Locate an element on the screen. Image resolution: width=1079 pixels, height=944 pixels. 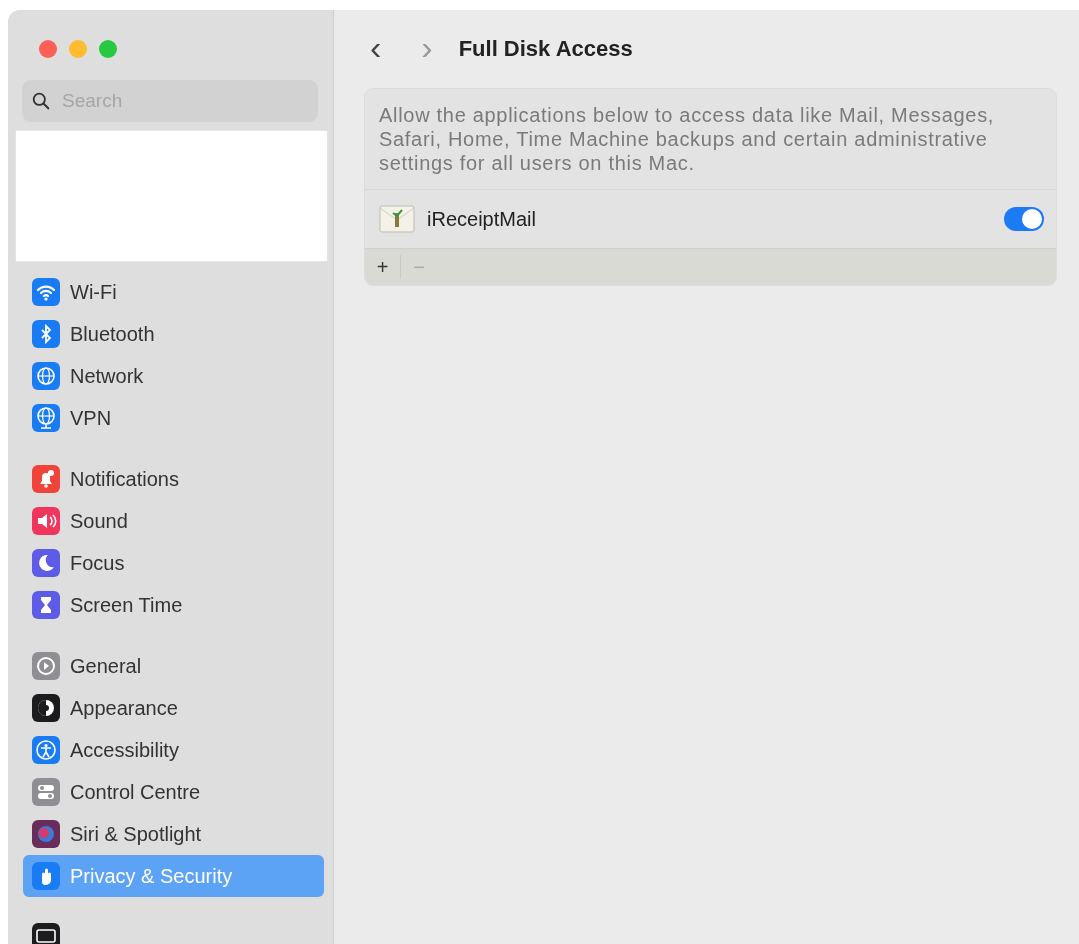
sidebar-item-label: Sound is located at coordinates (99, 521).